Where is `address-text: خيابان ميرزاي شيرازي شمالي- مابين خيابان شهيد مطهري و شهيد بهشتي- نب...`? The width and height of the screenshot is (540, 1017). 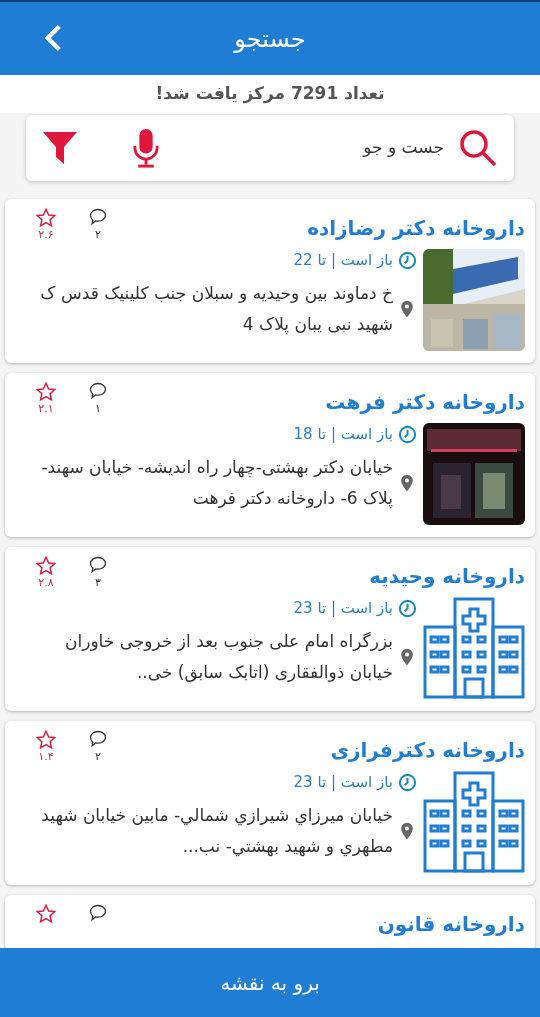
address-text: خيابان ميرزاي شيرازي شمالي- مابين خيابان شهيد مطهري و شهيد بهشتي- نب... is located at coordinates (216, 831).